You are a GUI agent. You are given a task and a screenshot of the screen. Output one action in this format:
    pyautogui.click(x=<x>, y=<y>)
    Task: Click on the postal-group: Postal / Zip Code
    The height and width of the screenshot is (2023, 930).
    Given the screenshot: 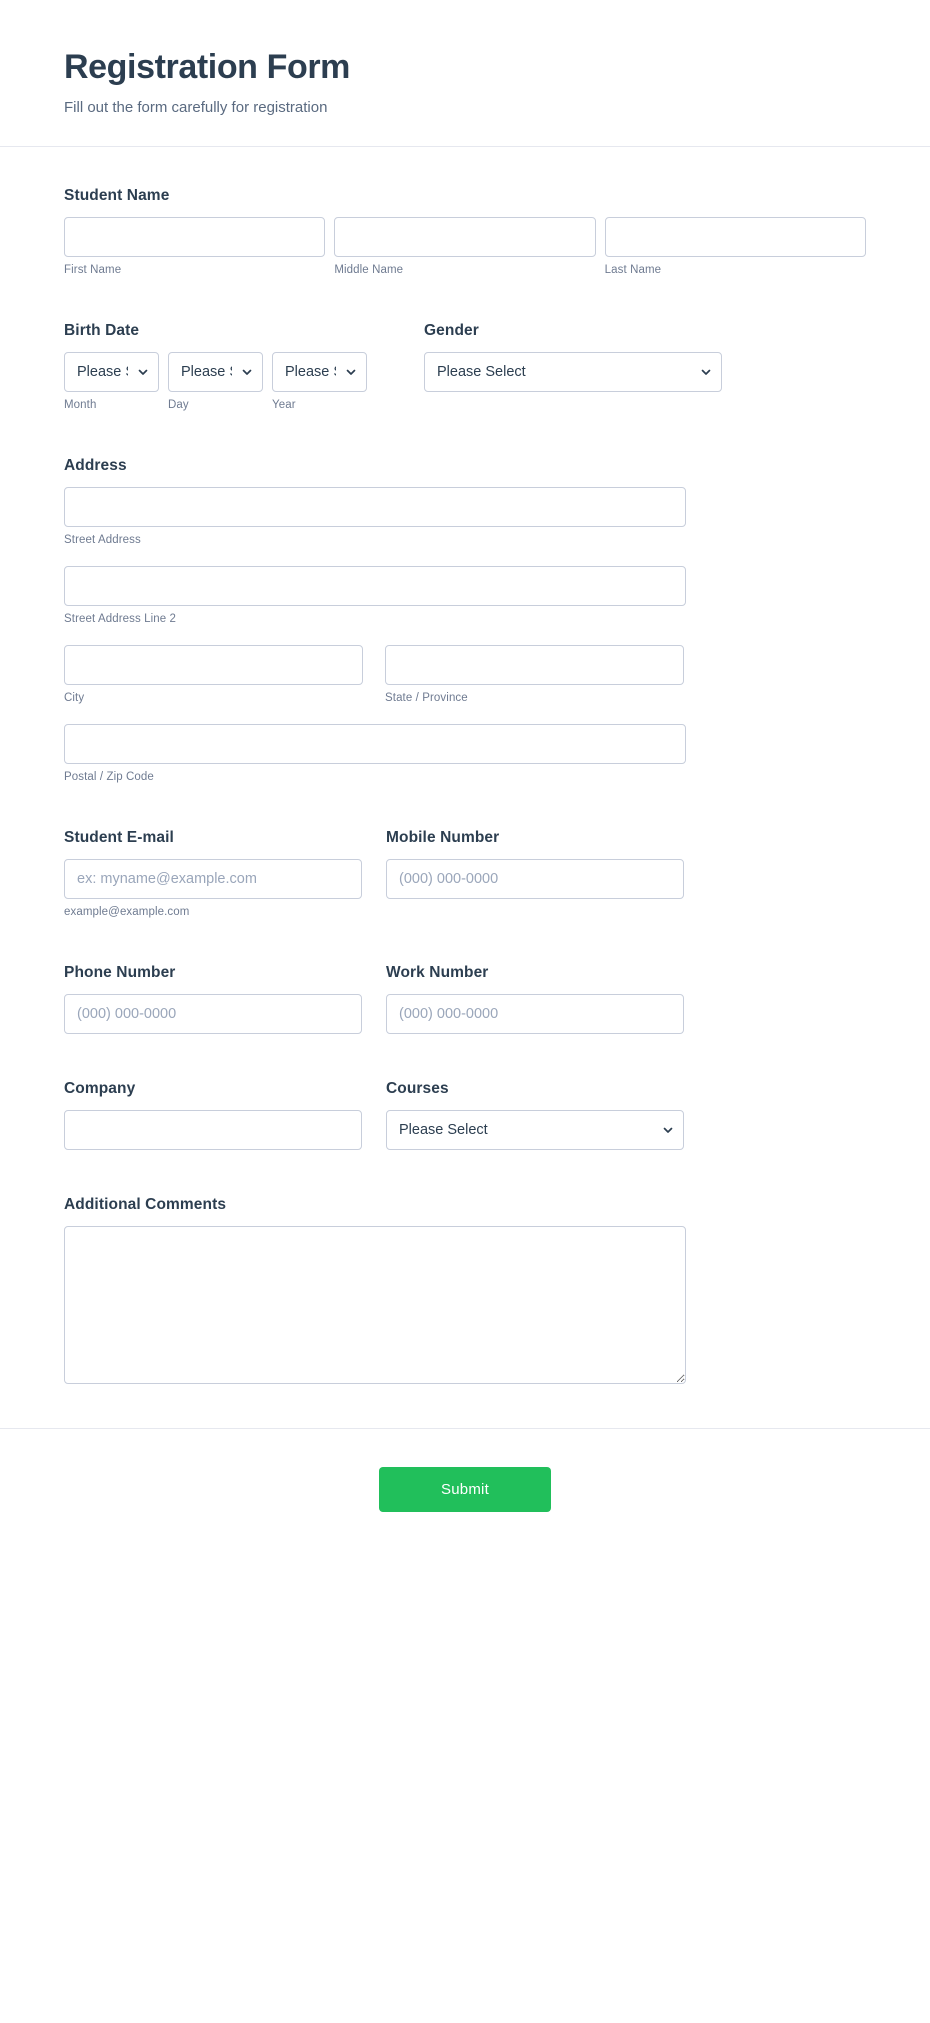 What is the action you would take?
    pyautogui.click(x=465, y=753)
    